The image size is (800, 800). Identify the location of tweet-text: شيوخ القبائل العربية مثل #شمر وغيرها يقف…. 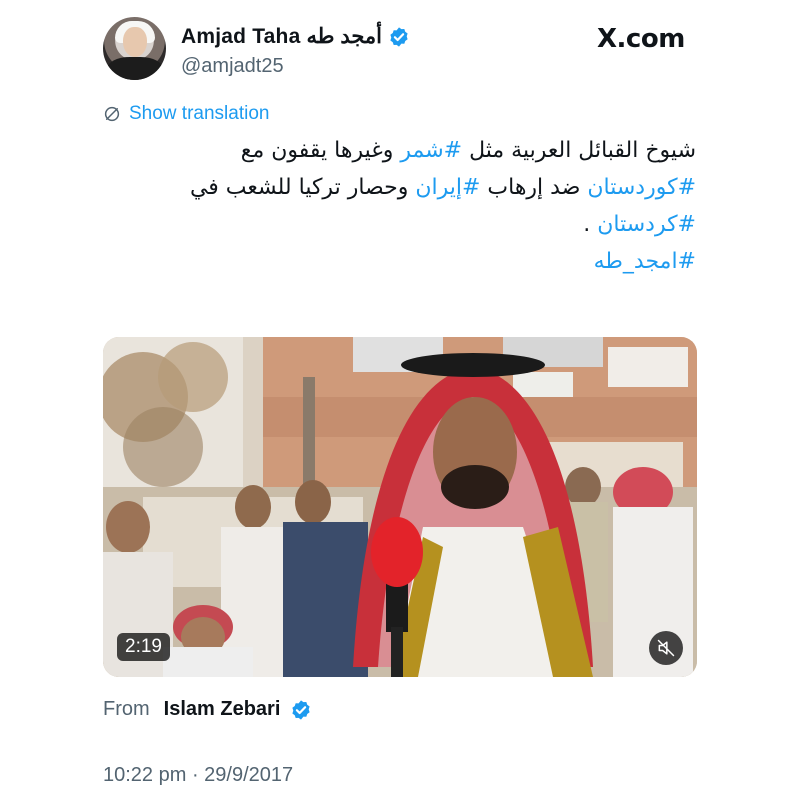
(436, 206).